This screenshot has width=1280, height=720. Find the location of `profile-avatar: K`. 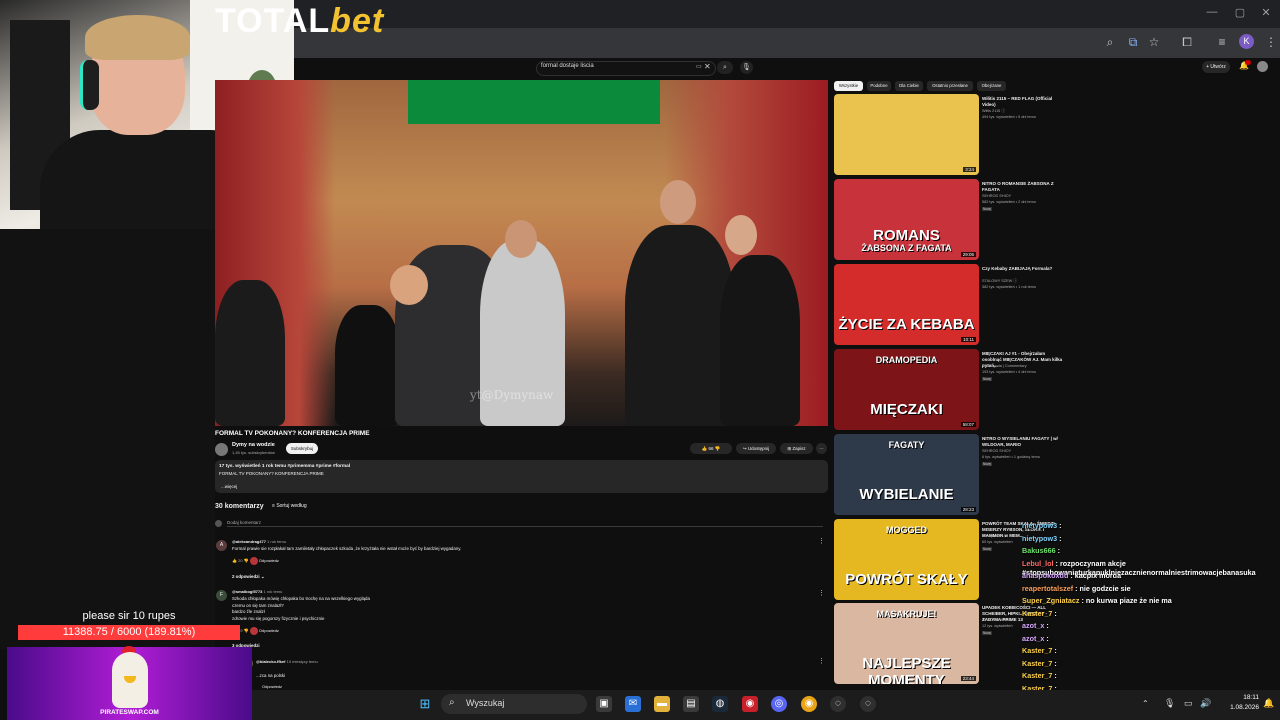

profile-avatar: K is located at coordinates (1246, 41).